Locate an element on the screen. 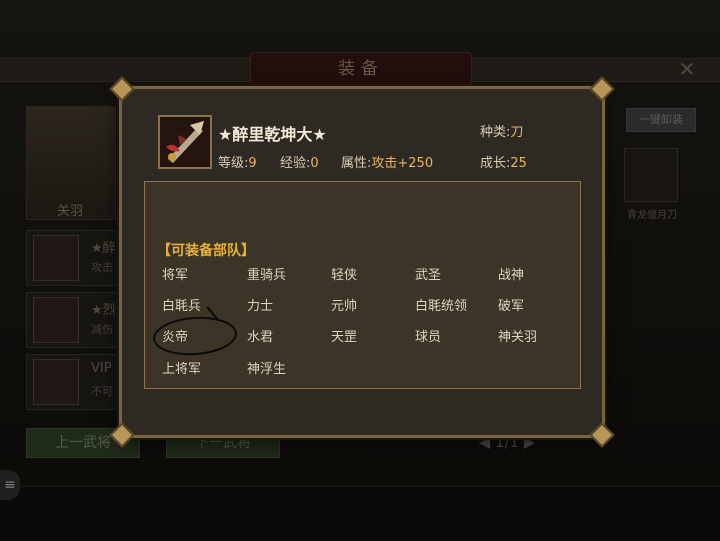 The height and width of the screenshot is (541, 720). unit-item: 重骑兵 is located at coordinates (267, 275).